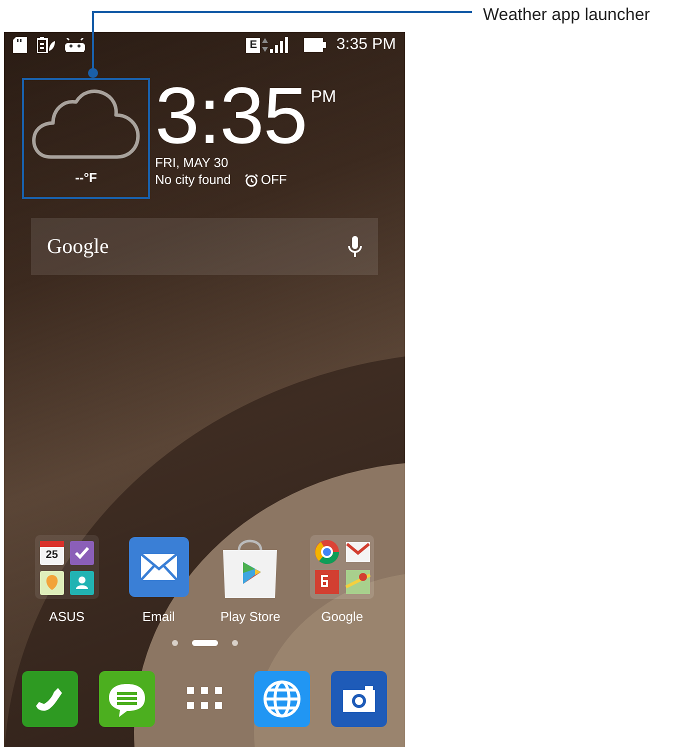  What do you see at coordinates (75, 45) in the screenshot?
I see `android-icon` at bounding box center [75, 45].